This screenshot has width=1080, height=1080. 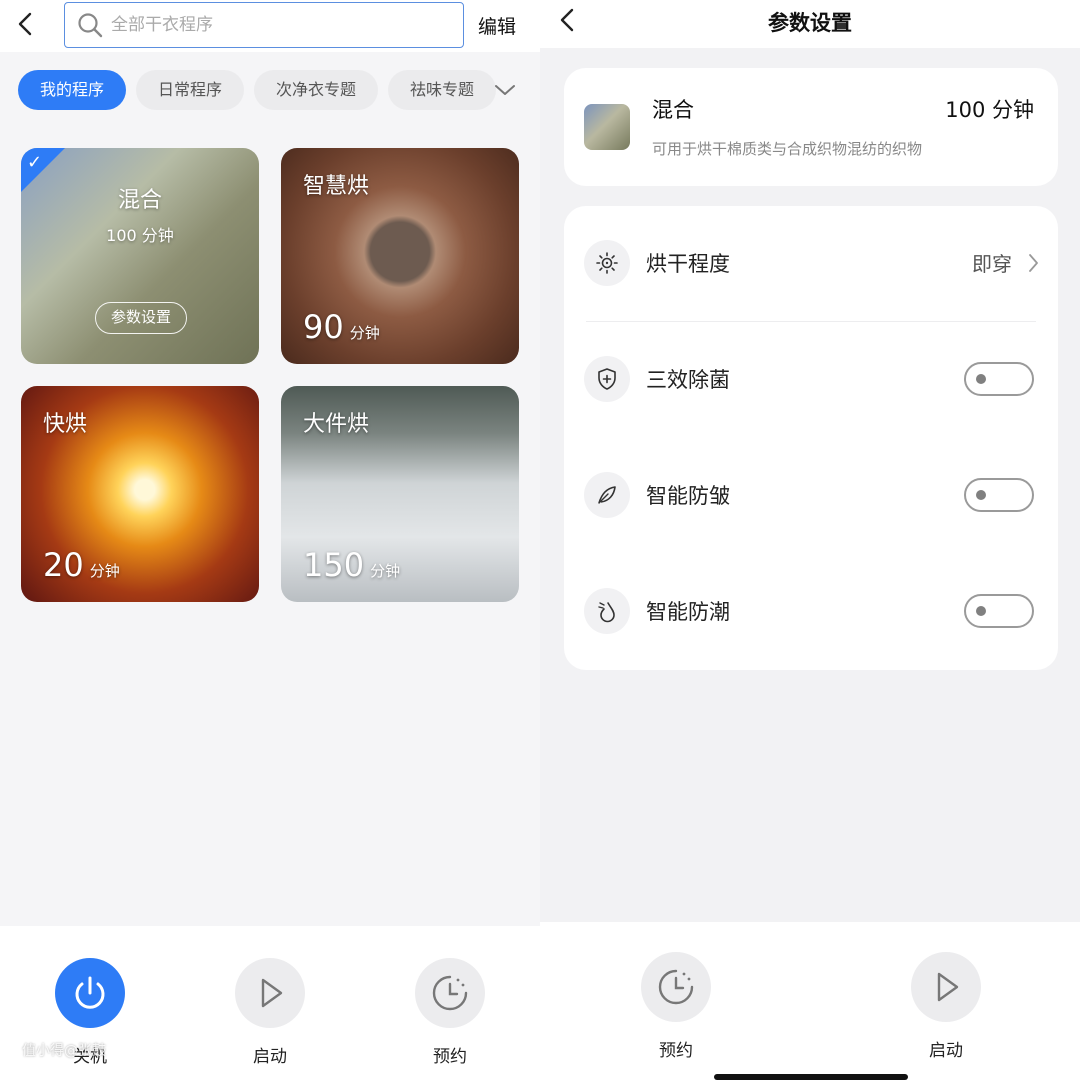 I want to click on program-summary-card: 混合 100 分钟 可用于烘干棉质类与合成织物混纺的织物, so click(x=811, y=127).